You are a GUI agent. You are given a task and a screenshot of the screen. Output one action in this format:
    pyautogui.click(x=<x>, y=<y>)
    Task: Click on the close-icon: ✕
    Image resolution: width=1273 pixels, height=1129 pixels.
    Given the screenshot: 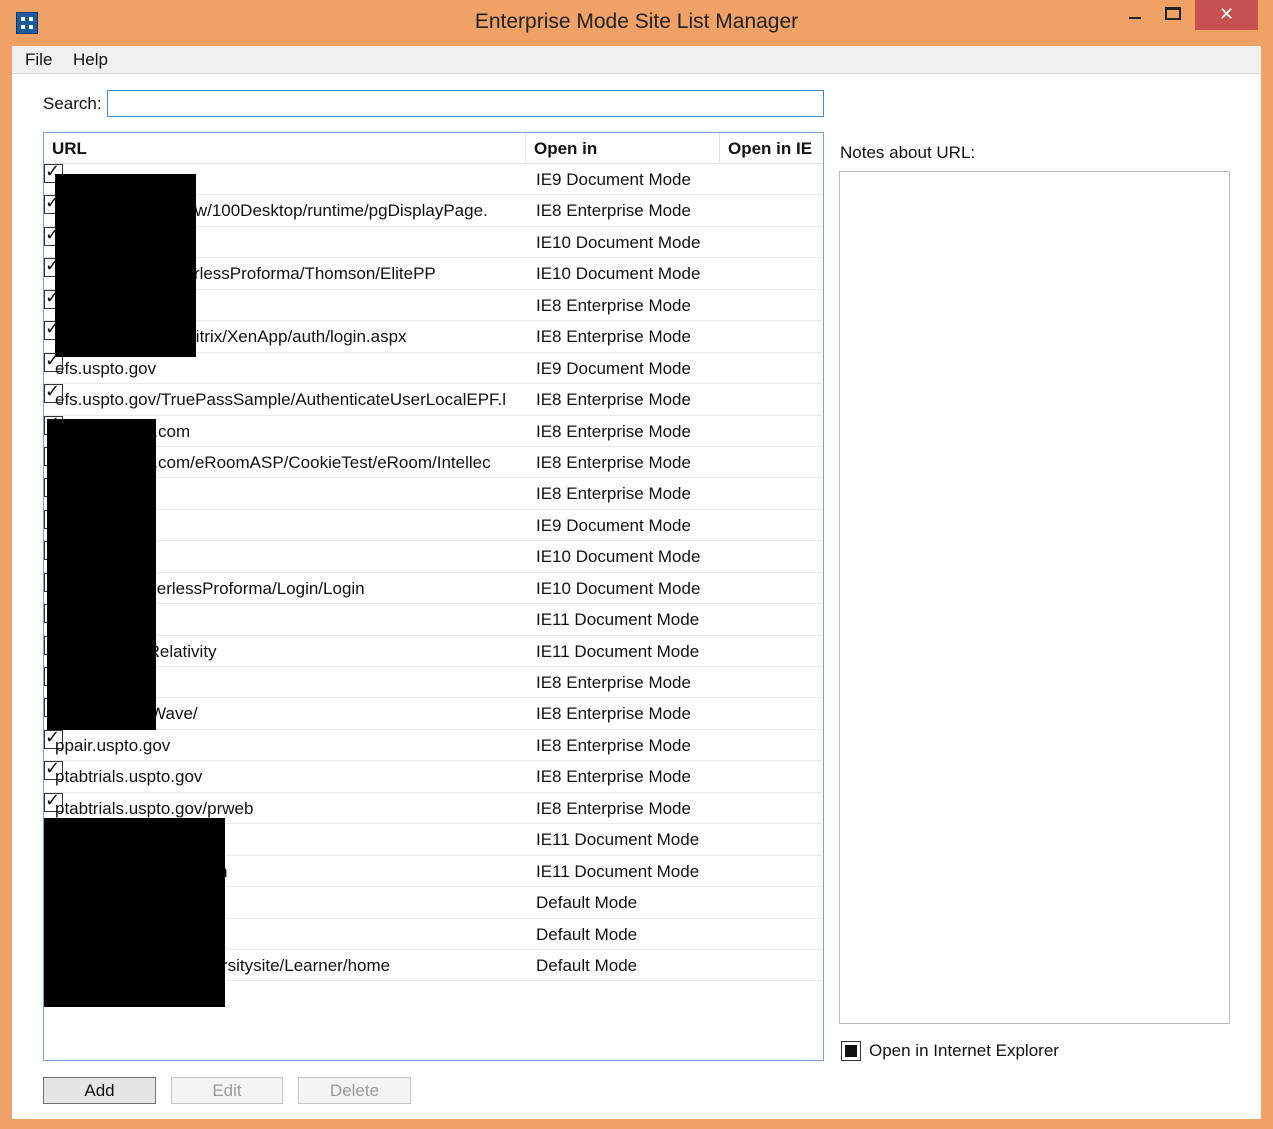 What is the action you would take?
    pyautogui.click(x=1226, y=14)
    